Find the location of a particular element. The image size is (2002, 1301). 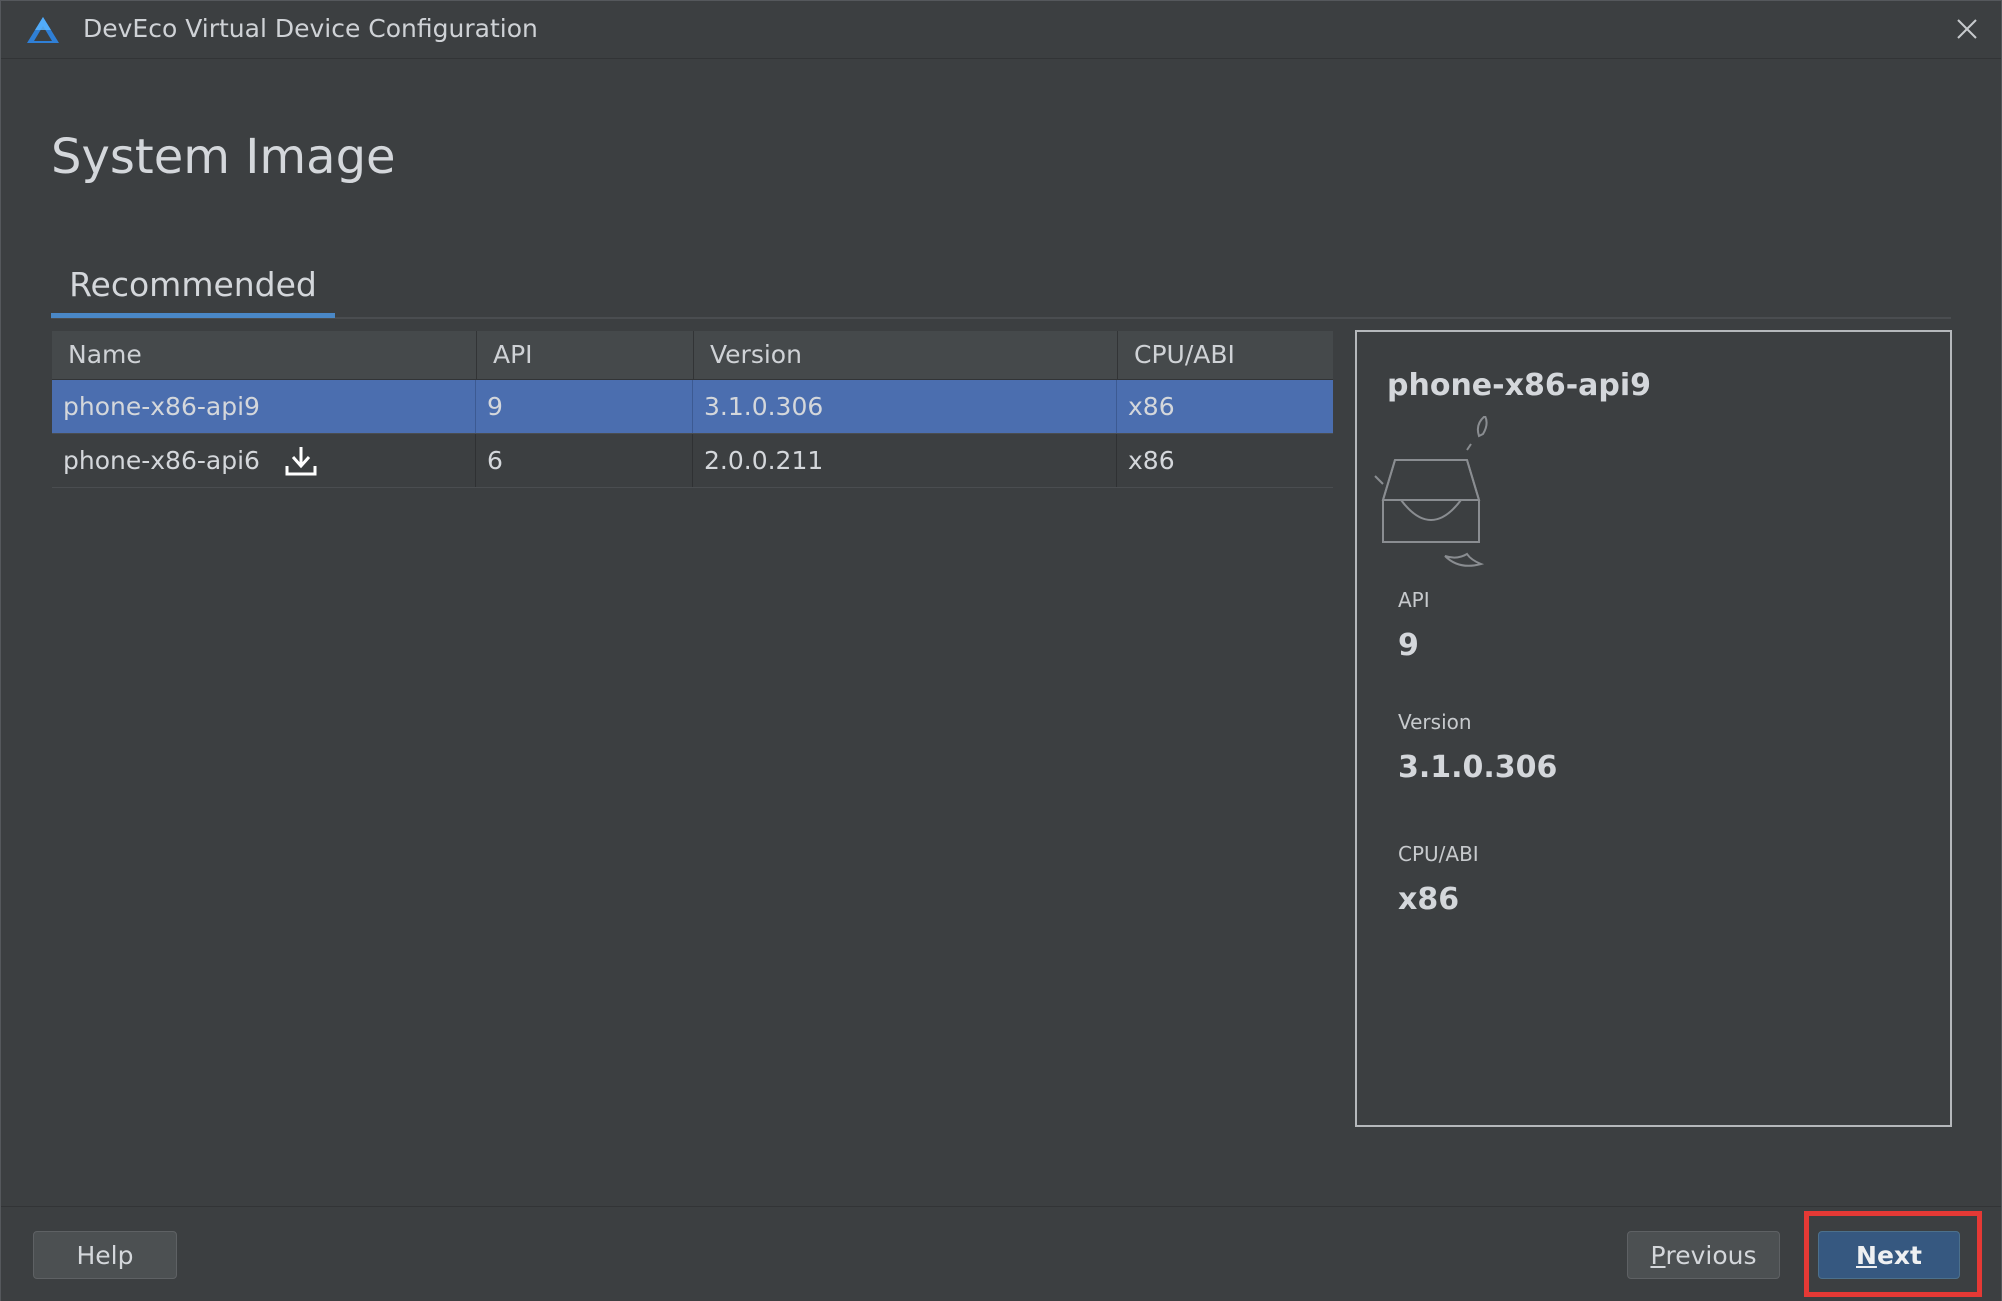

column-header-name: Name is located at coordinates (264, 355).